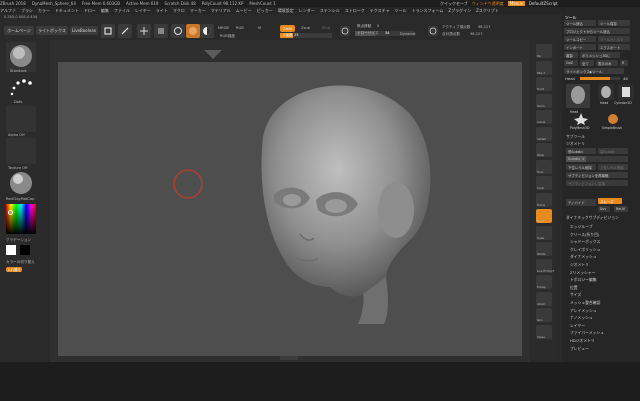 The height and width of the screenshot is (401, 640). What do you see at coordinates (454, 4) in the screenshot?
I see `quick-save-button: クイックセーブ` at bounding box center [454, 4].